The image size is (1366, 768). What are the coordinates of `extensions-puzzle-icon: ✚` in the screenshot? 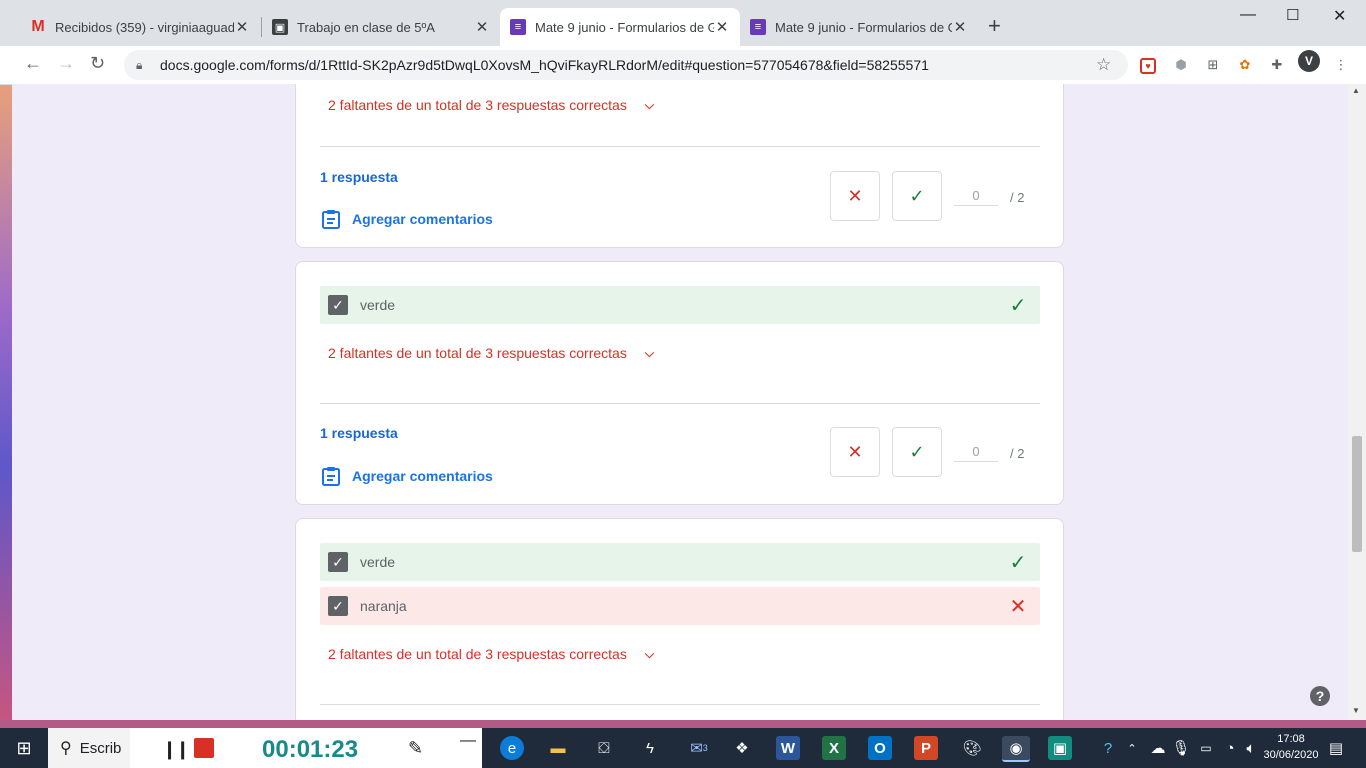 It's located at (1277, 65).